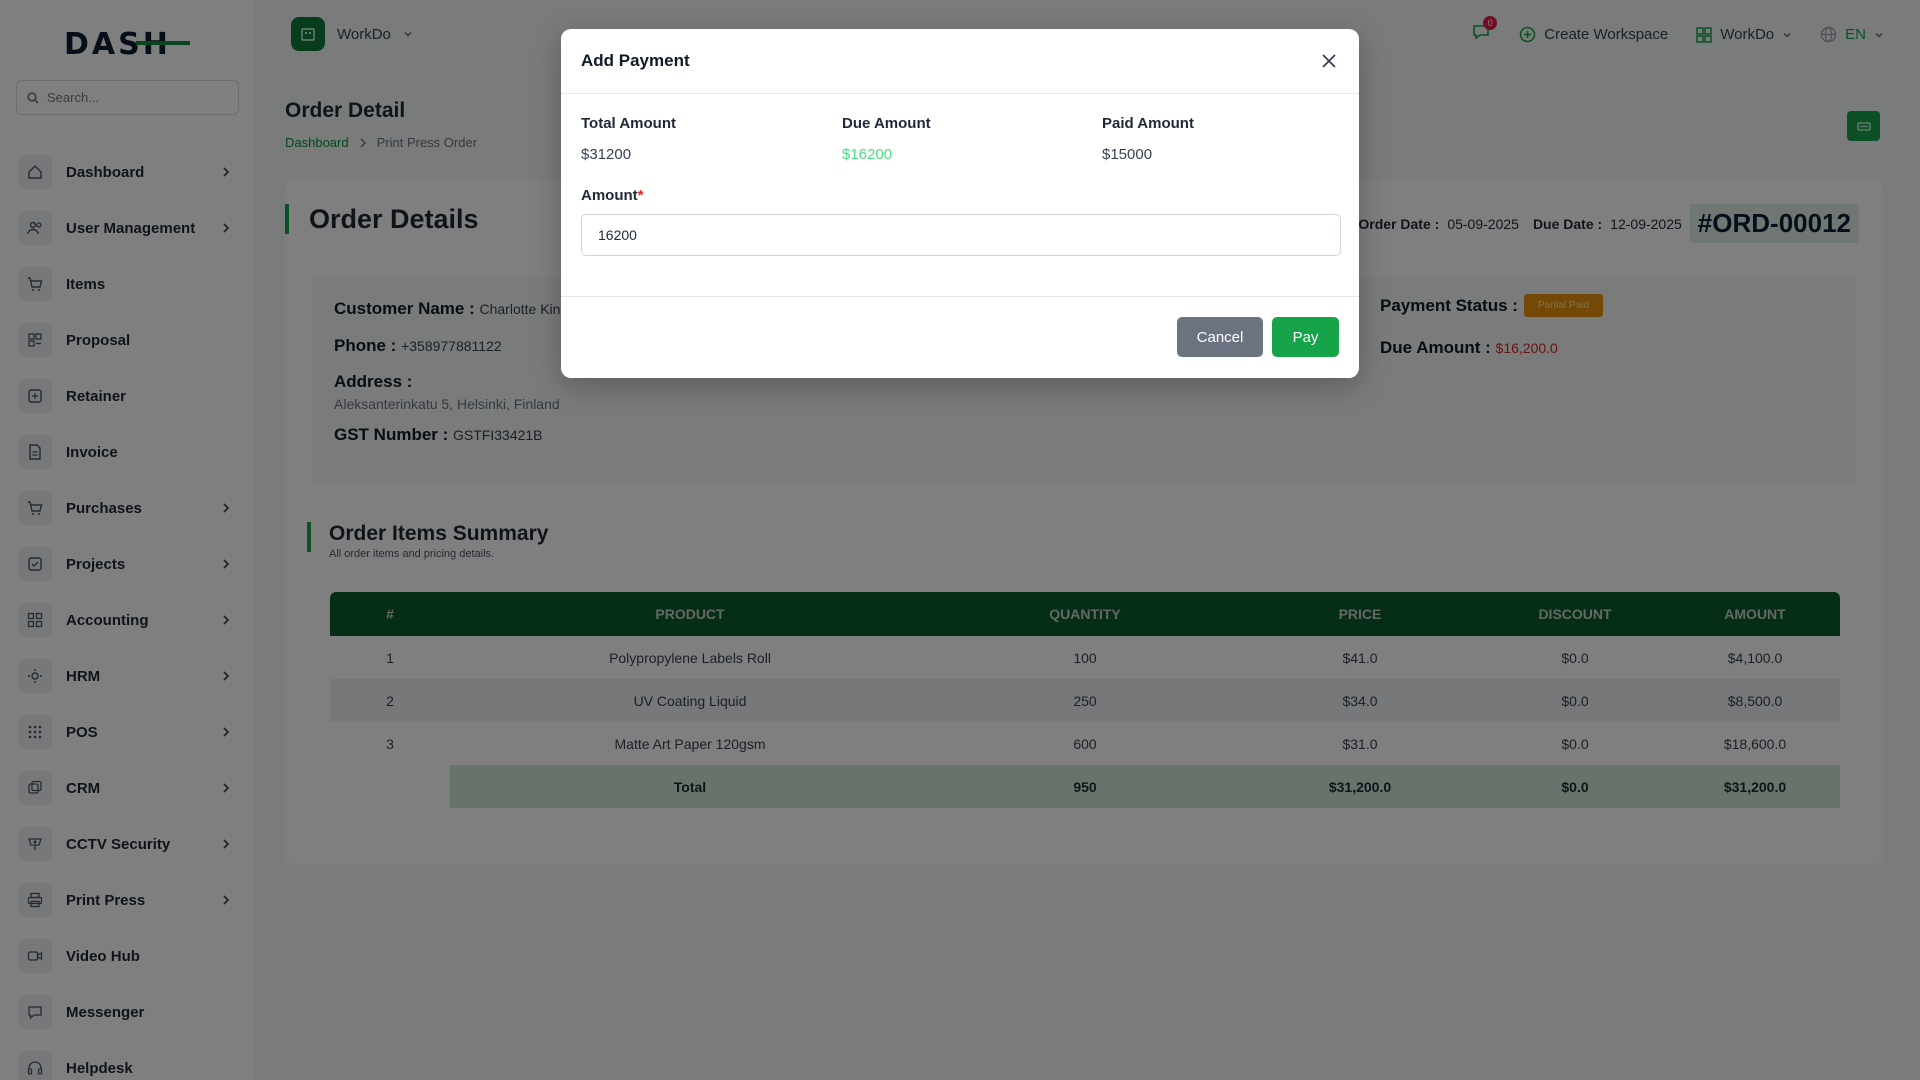 The height and width of the screenshot is (1080, 1920). What do you see at coordinates (711, 139) in the screenshot?
I see `total-amount-block: Total Amount $31200` at bounding box center [711, 139].